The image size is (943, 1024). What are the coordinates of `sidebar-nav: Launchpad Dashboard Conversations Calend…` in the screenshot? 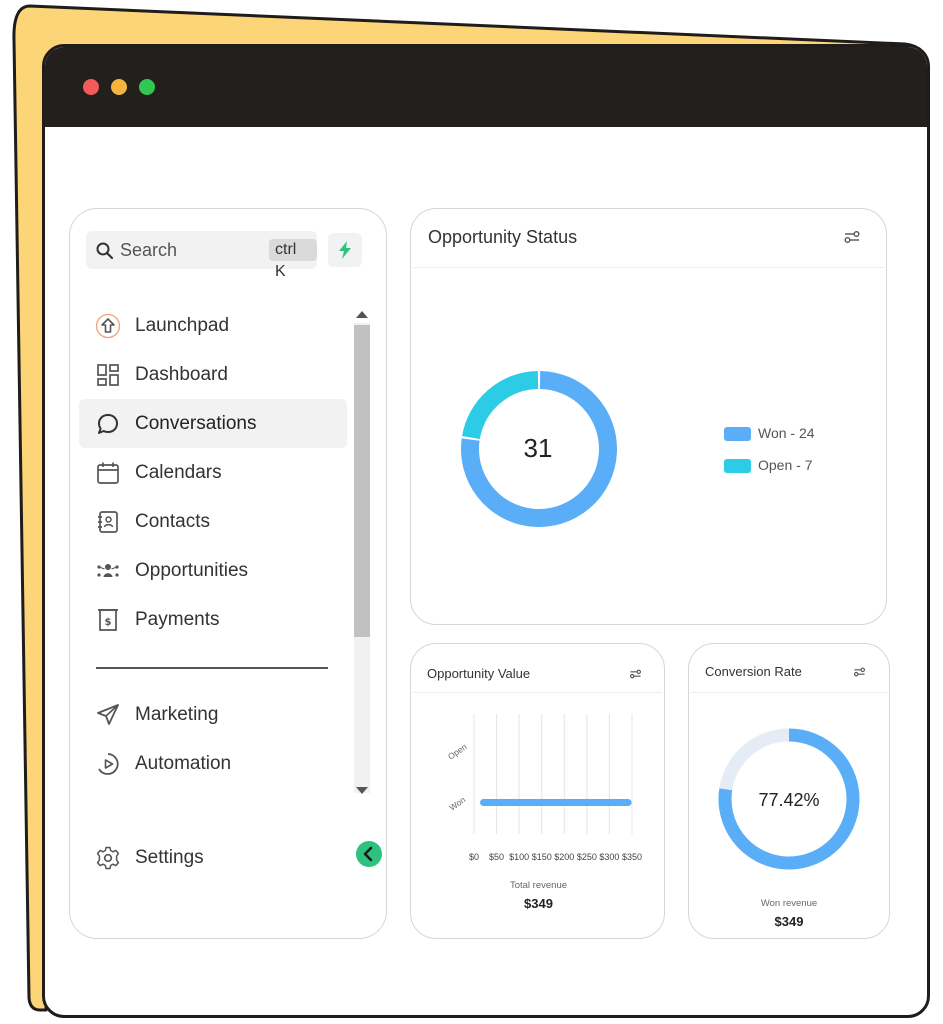 It's located at (213, 472).